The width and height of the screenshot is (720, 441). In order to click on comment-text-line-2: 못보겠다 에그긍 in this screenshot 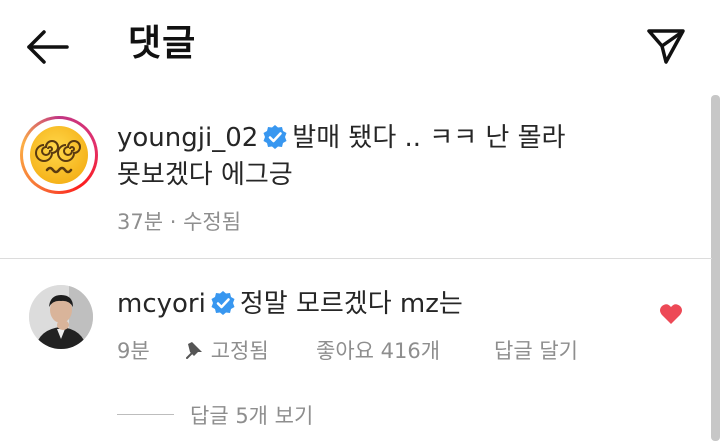, I will do `click(205, 175)`.